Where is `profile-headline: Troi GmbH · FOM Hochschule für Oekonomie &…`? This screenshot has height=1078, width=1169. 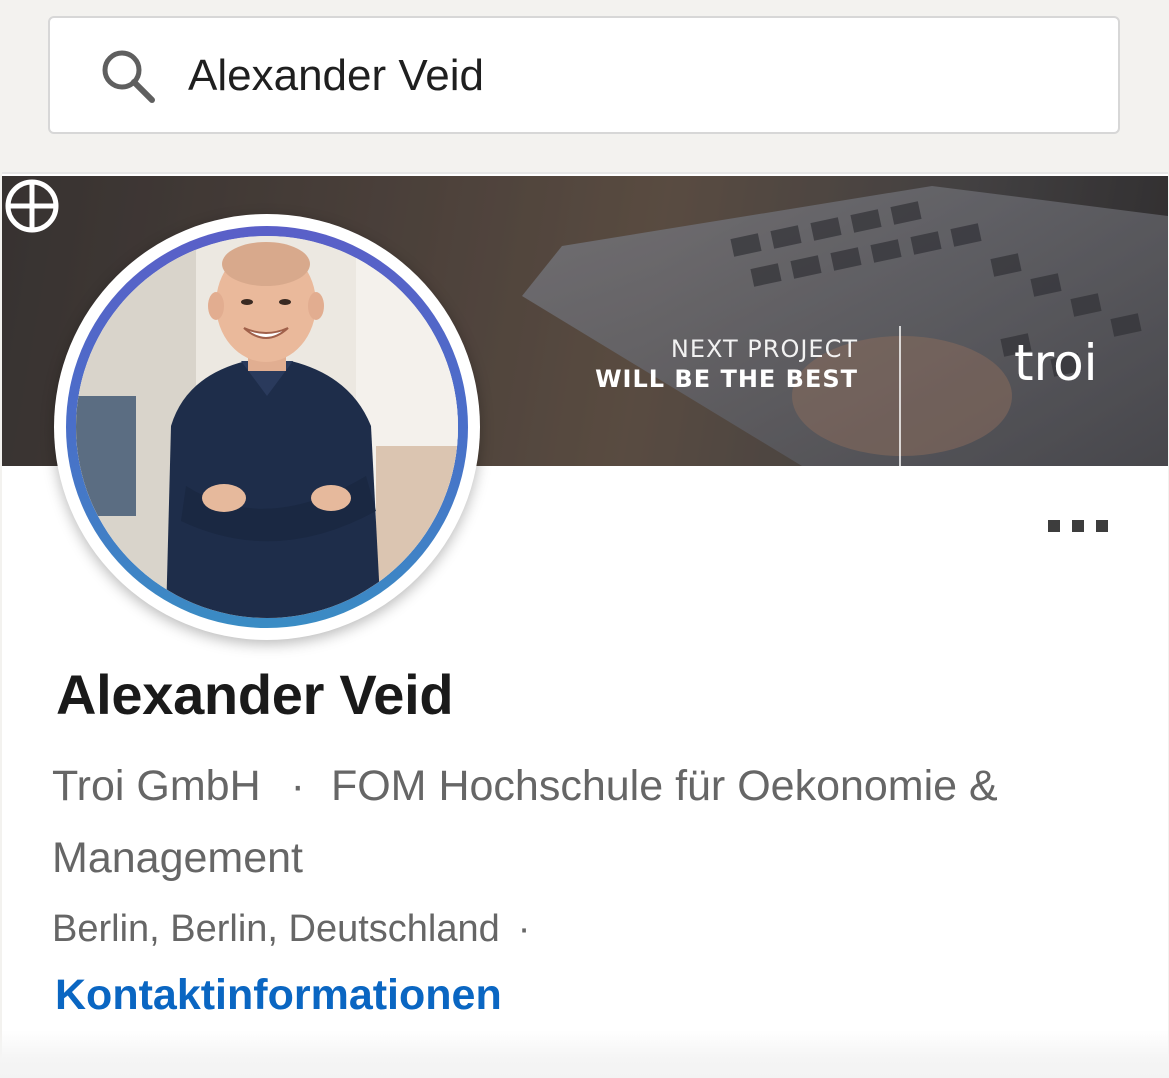 profile-headline: Troi GmbH · FOM Hochschule für Oekonomie &… is located at coordinates (582, 822).